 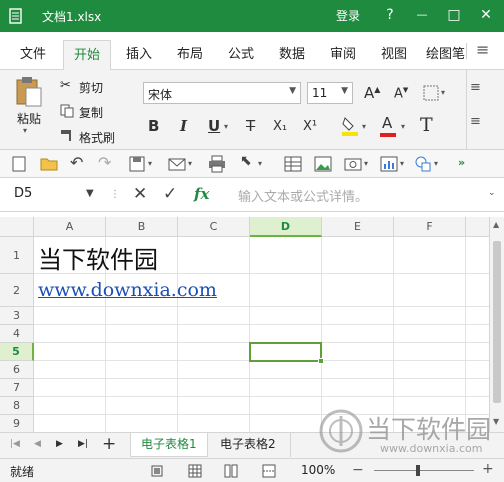 I want to click on copy-icon, so click(x=67, y=111).